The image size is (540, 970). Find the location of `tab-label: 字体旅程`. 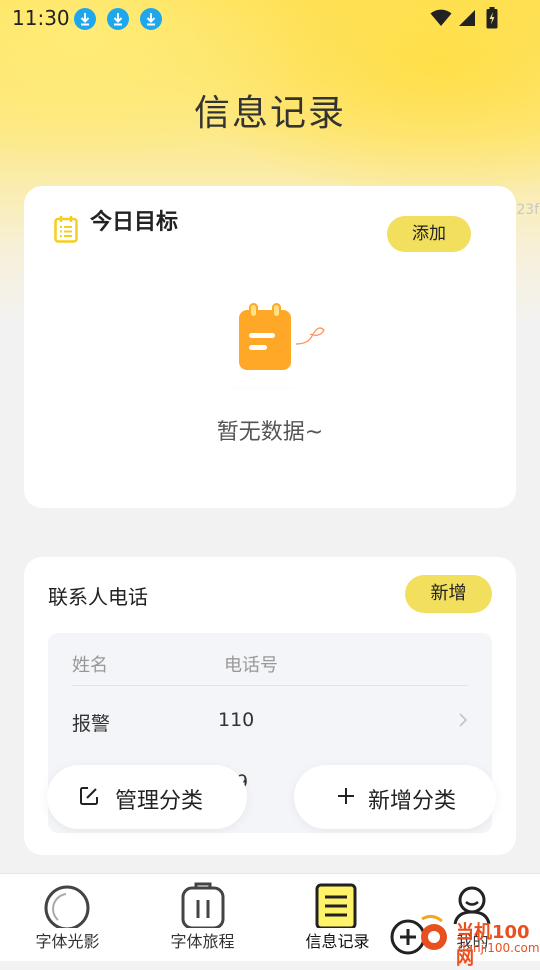

tab-label: 字体旅程 is located at coordinates (202, 941).